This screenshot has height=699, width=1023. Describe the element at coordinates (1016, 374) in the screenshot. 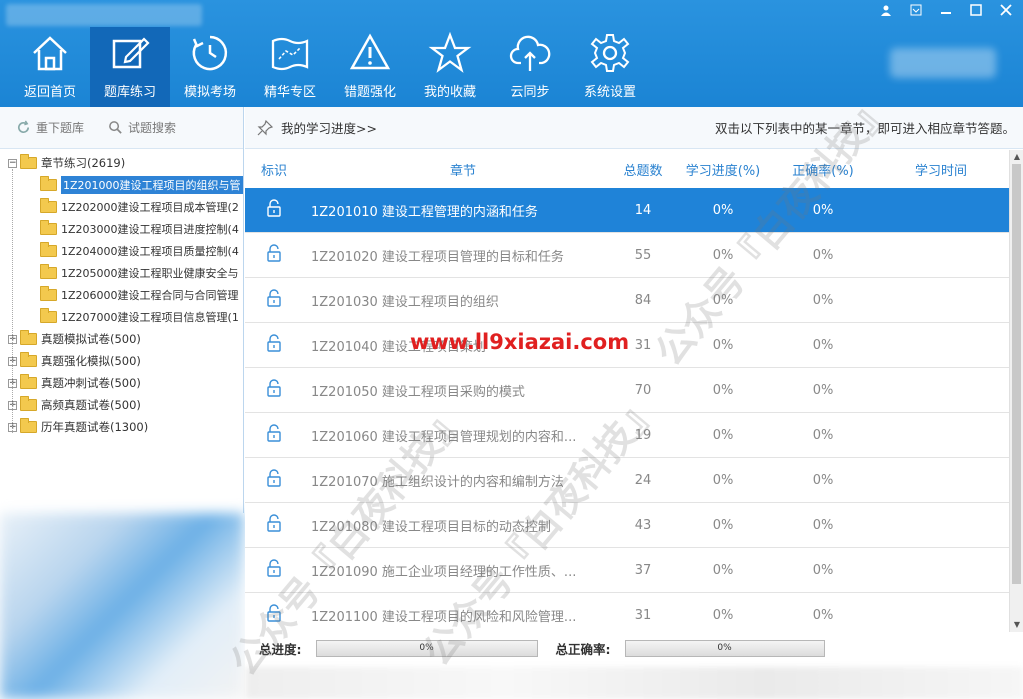

I see `scroll-thumb` at that location.